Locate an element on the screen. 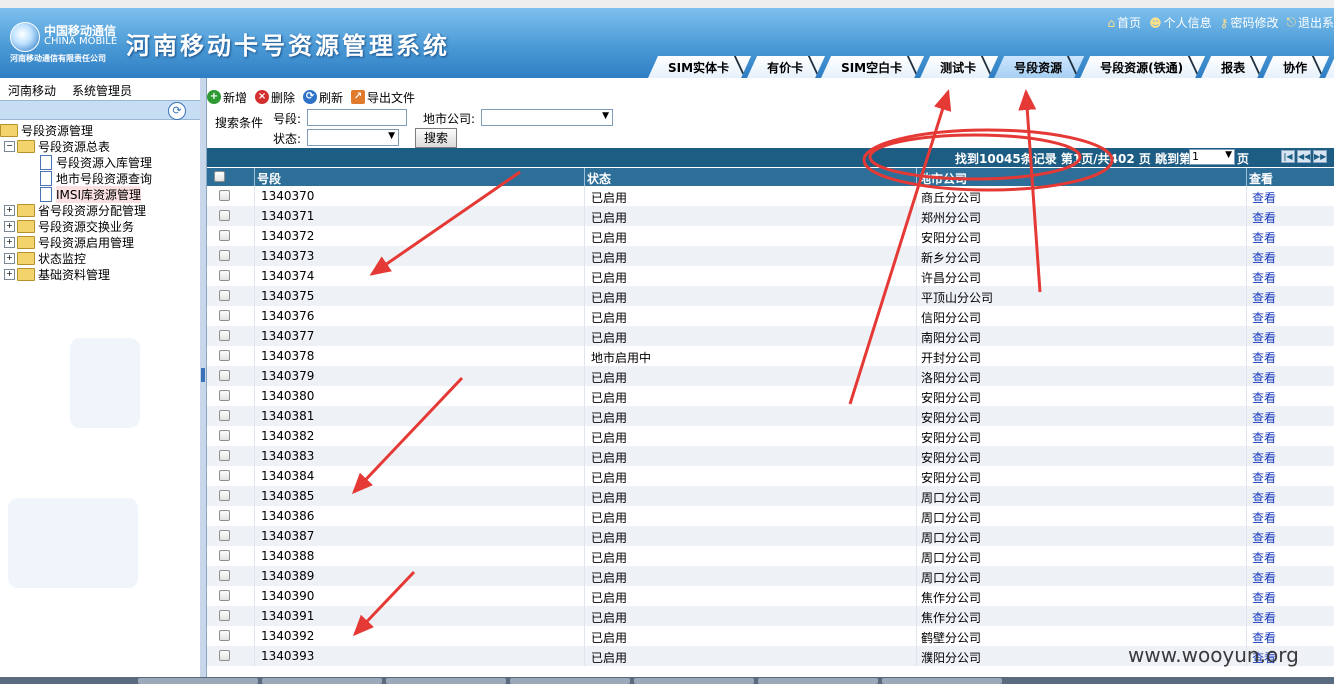 The image size is (1334, 684). table-row: 1340377 已启用 南阳分公司 查看 is located at coordinates (770, 336).